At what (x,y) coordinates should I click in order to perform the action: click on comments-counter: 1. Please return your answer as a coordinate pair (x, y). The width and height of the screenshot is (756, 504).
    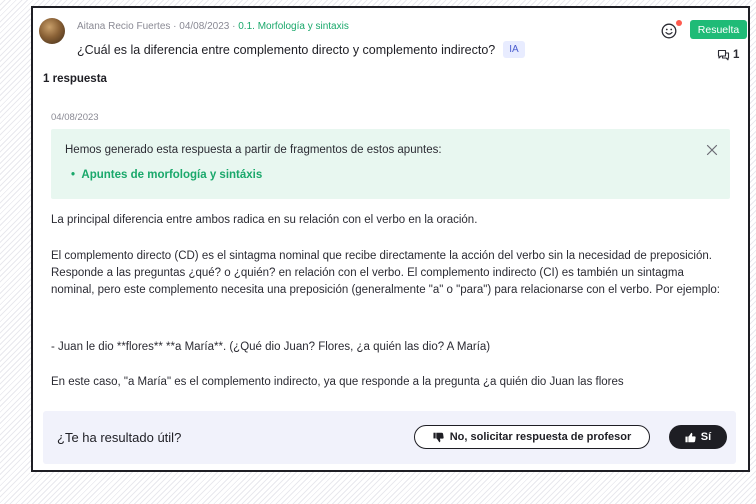
    Looking at the image, I should click on (728, 55).